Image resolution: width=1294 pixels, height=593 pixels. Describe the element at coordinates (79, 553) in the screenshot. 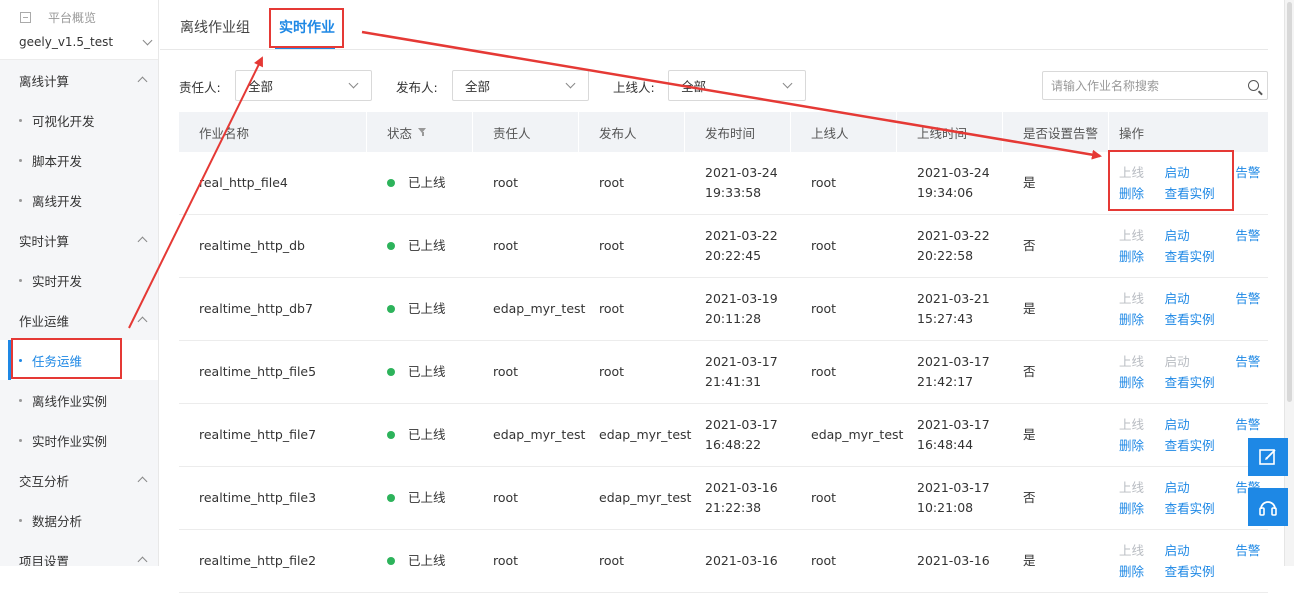

I see `sidebar-group: 项目设置` at that location.